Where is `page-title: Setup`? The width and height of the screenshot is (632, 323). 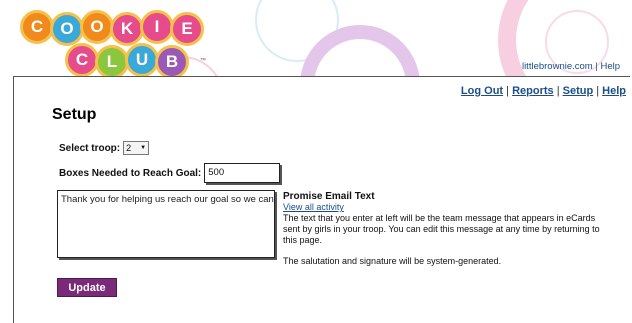
page-title: Setup is located at coordinates (74, 114).